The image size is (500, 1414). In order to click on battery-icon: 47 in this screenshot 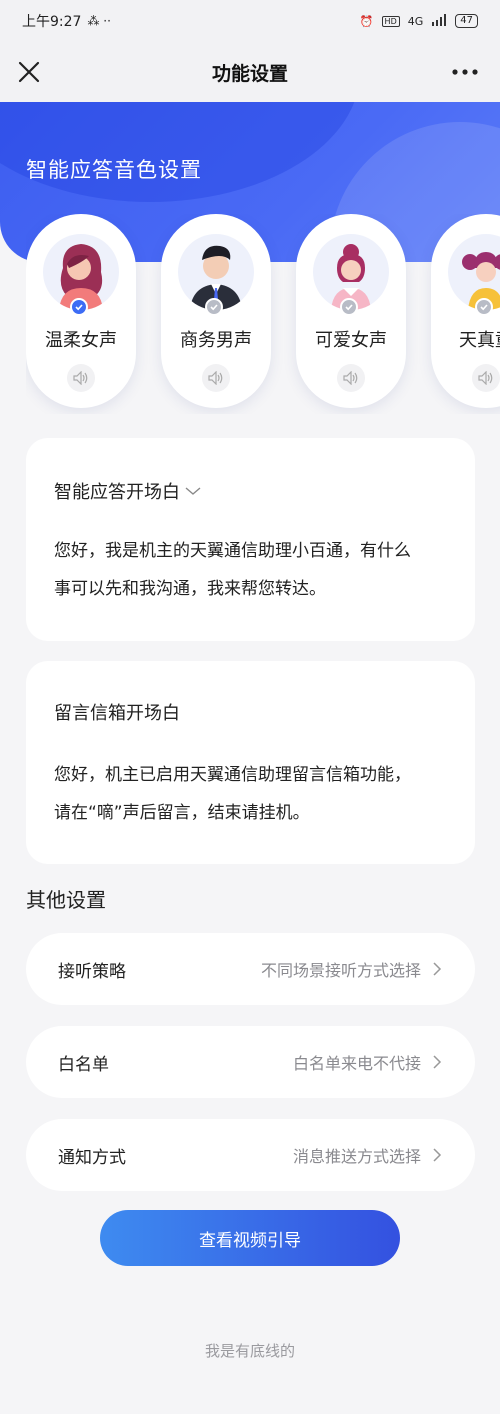, I will do `click(466, 21)`.